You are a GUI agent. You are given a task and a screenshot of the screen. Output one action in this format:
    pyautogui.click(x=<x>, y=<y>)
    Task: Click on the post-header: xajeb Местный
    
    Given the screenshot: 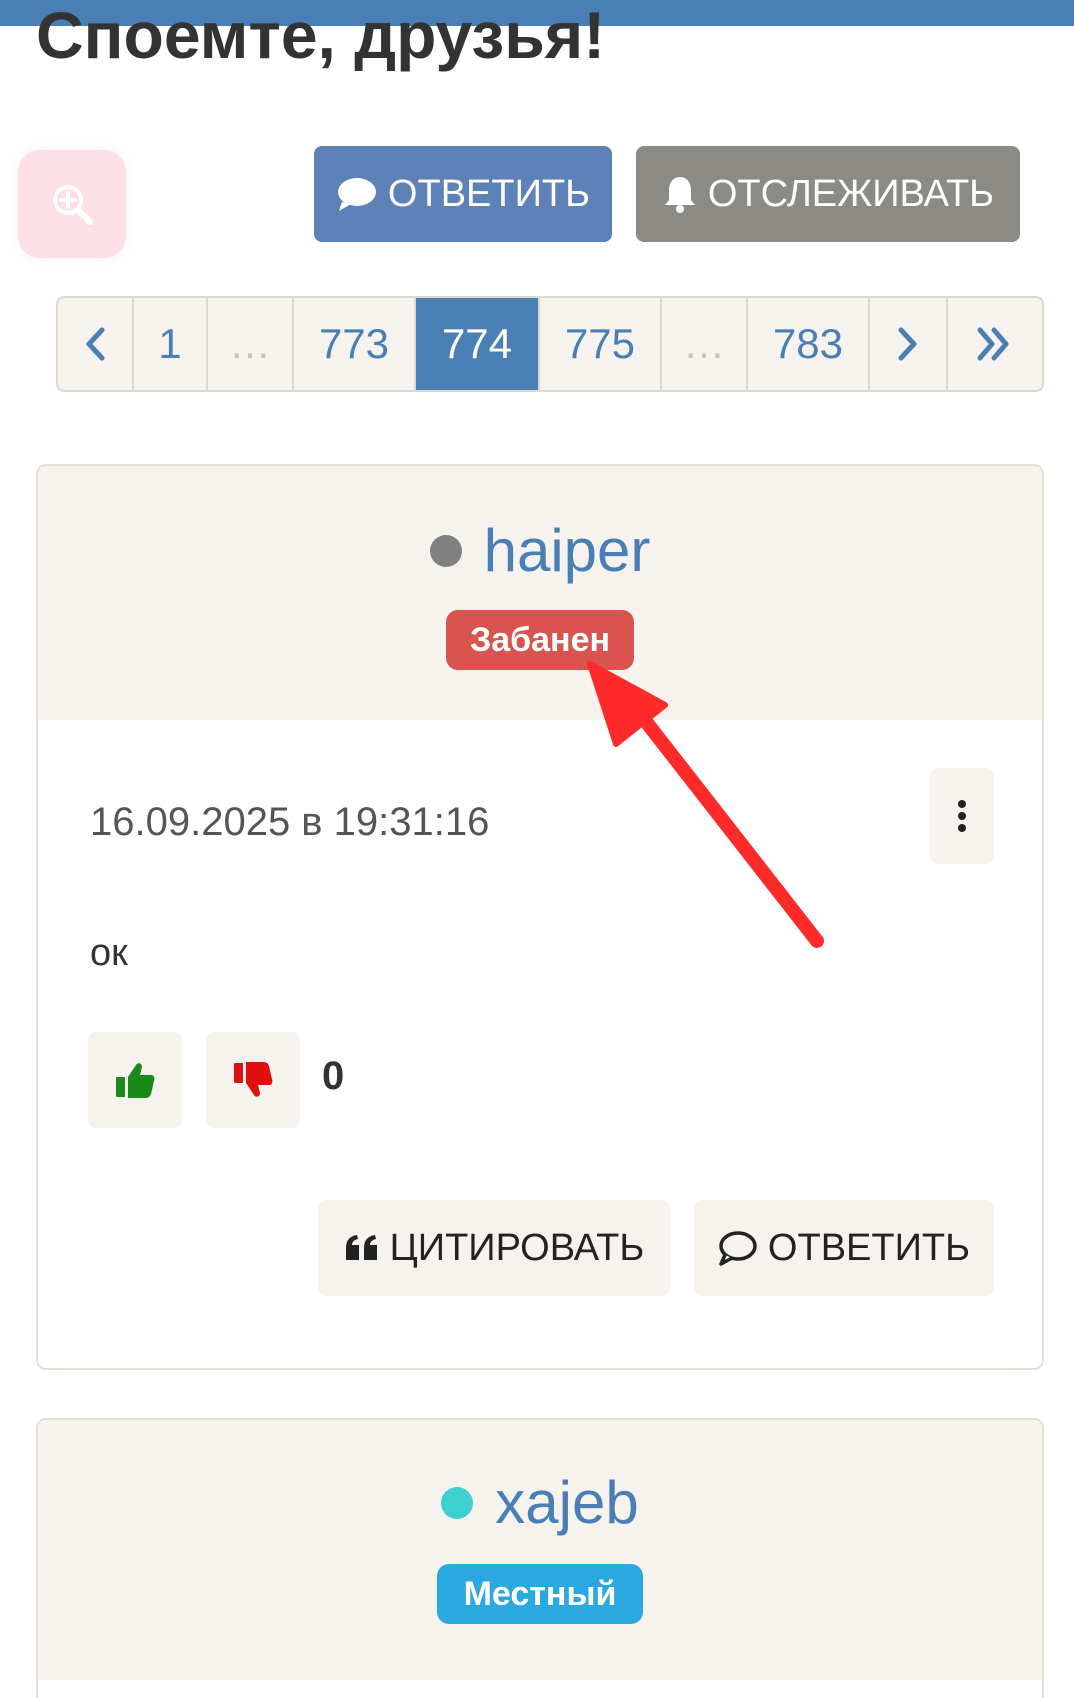 What is the action you would take?
    pyautogui.click(x=540, y=1550)
    